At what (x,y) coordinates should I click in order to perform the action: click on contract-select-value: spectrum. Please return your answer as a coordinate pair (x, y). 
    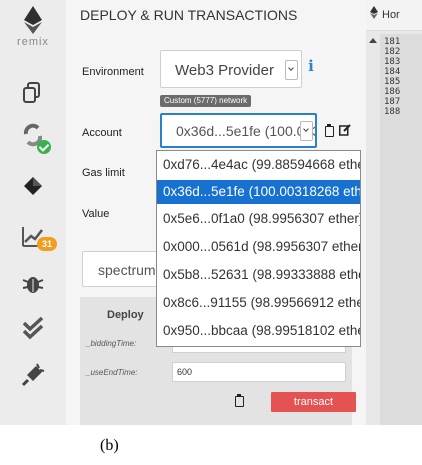
    Looking at the image, I should click on (127, 270).